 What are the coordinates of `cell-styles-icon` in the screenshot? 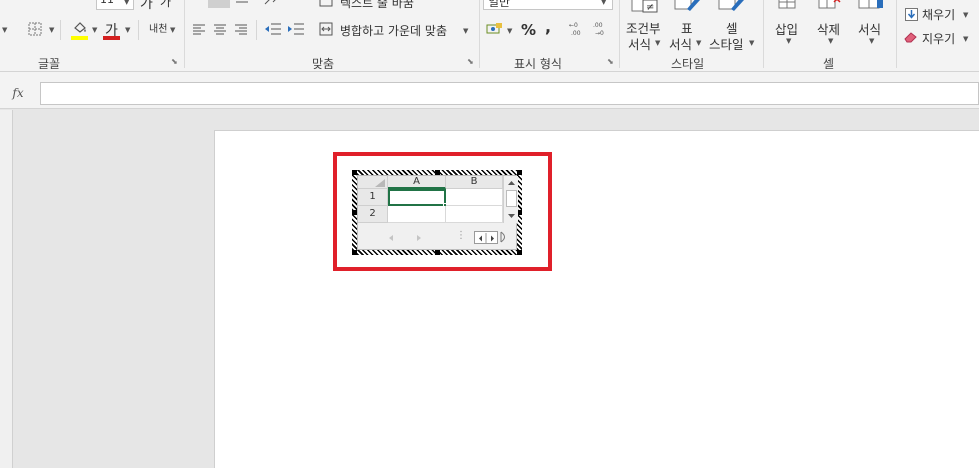 It's located at (731, 7).